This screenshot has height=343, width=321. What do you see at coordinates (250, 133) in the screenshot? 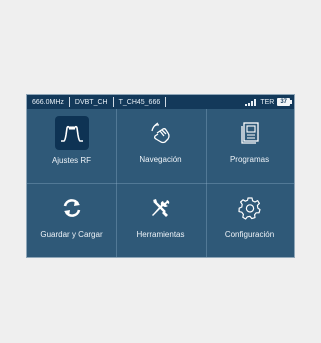
I see `tv-programs-icon` at bounding box center [250, 133].